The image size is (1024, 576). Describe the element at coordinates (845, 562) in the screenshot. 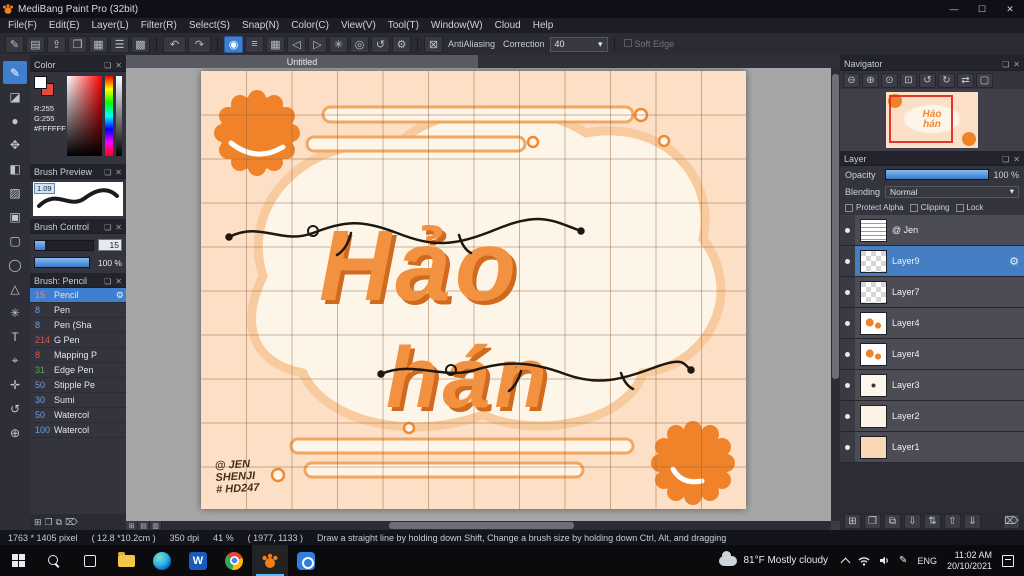

I see `tray-expand-icon` at that location.